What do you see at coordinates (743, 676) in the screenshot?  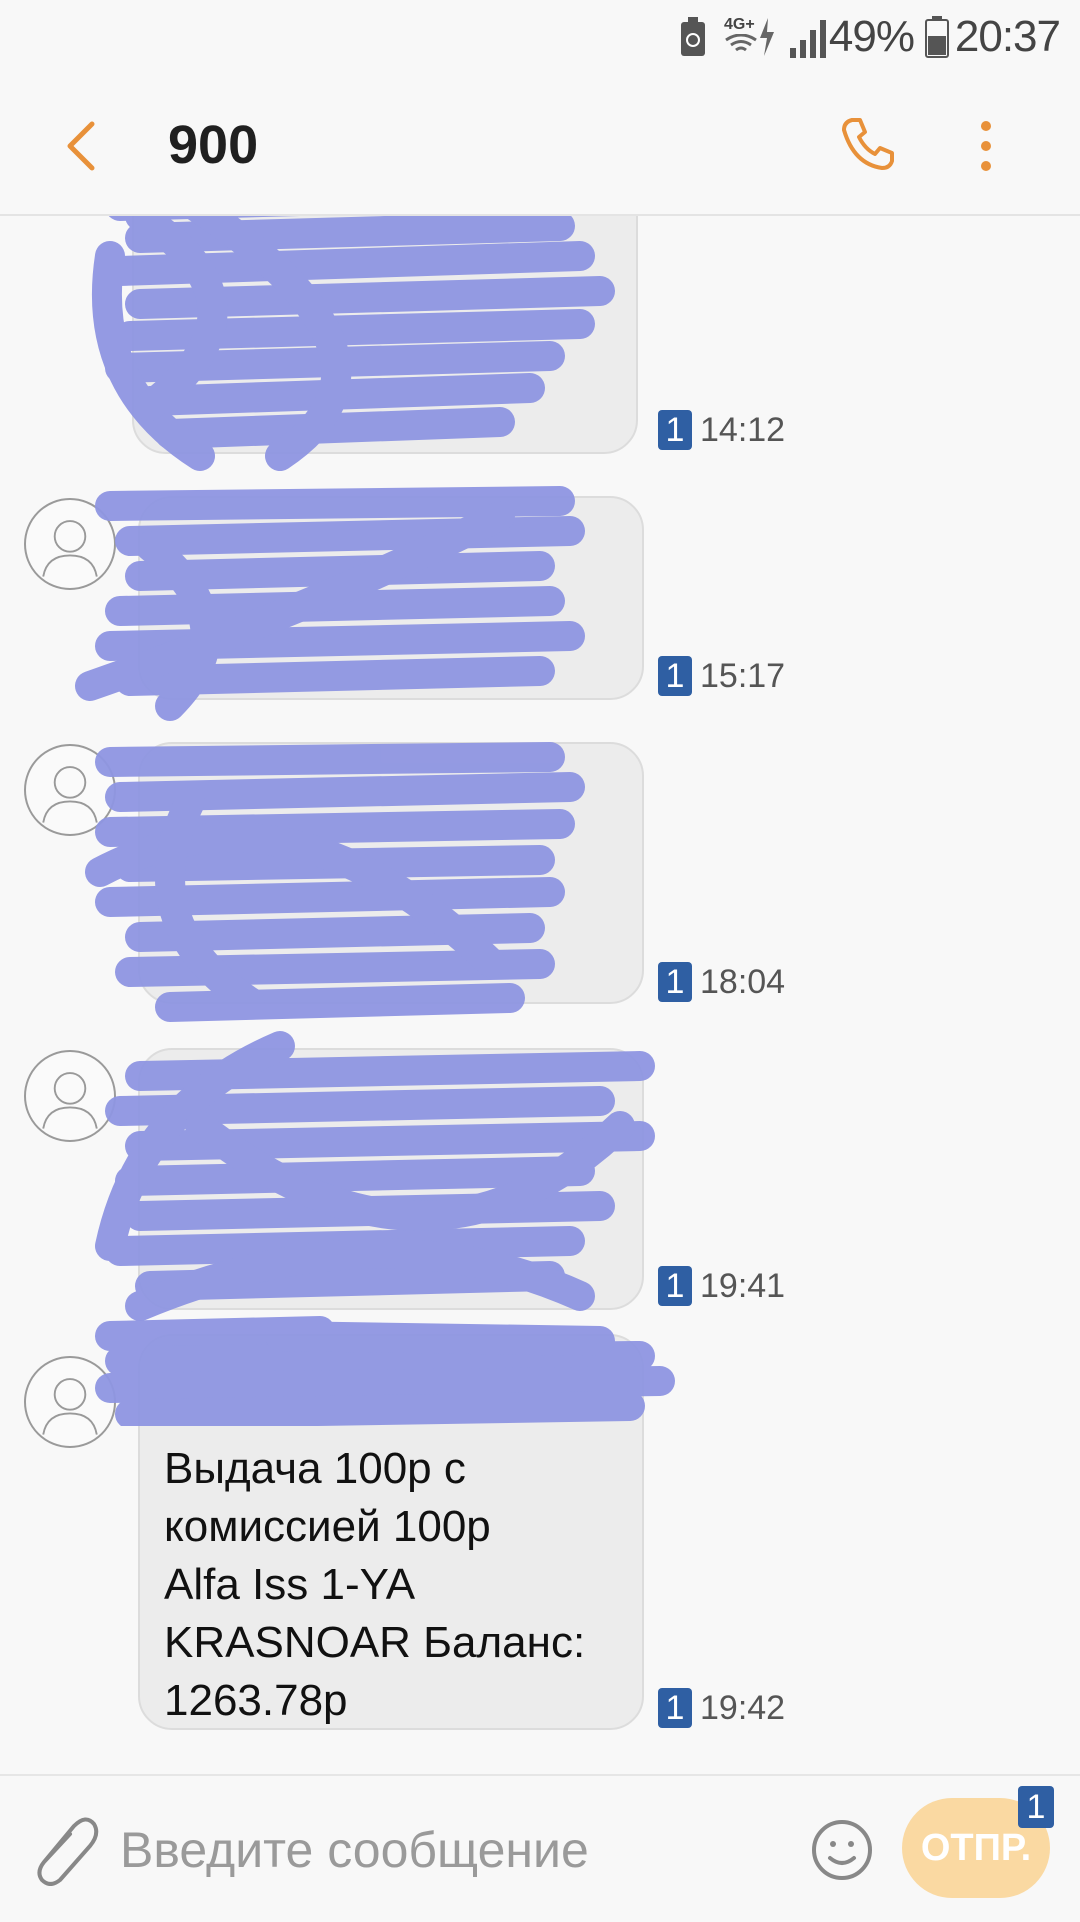 I see `message-time: 15:17` at bounding box center [743, 676].